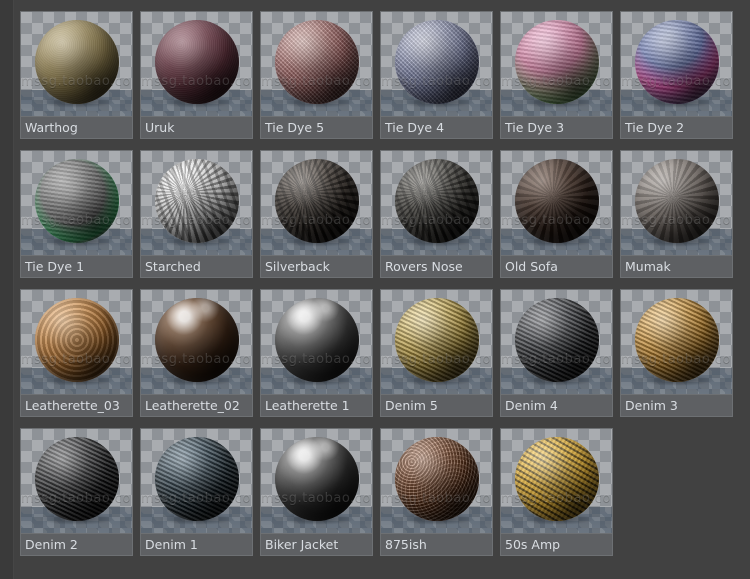 The image size is (750, 579). What do you see at coordinates (556, 544) in the screenshot?
I see `material-name-label: 50s Amp` at bounding box center [556, 544].